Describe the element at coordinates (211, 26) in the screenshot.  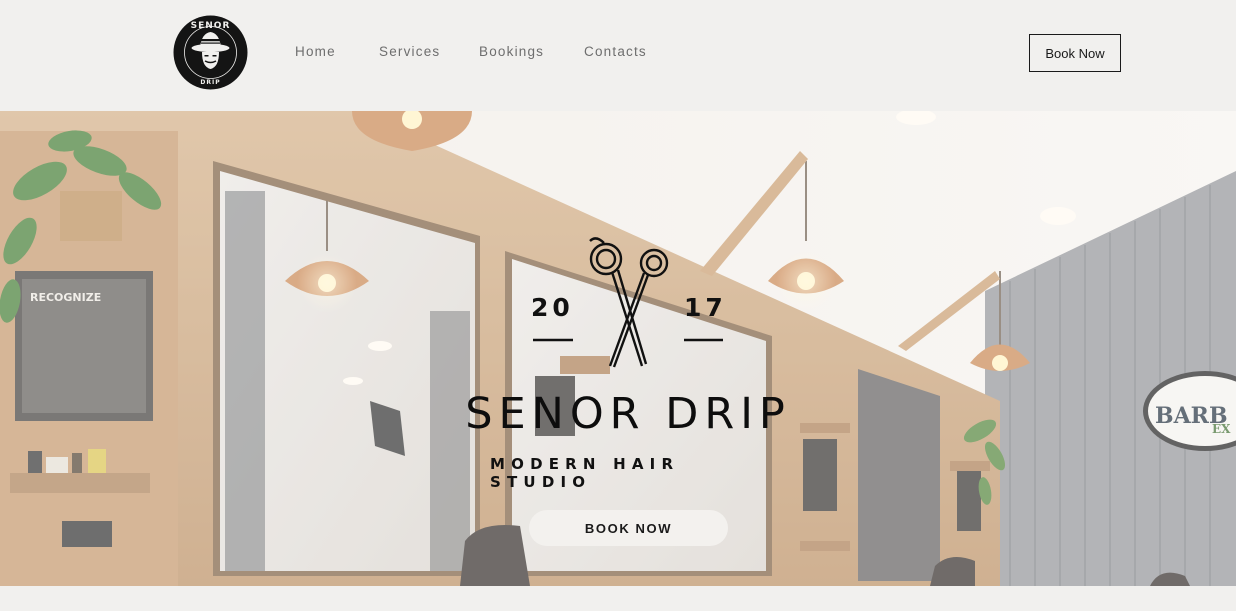
I see `logo-text-top: SENOR` at that location.